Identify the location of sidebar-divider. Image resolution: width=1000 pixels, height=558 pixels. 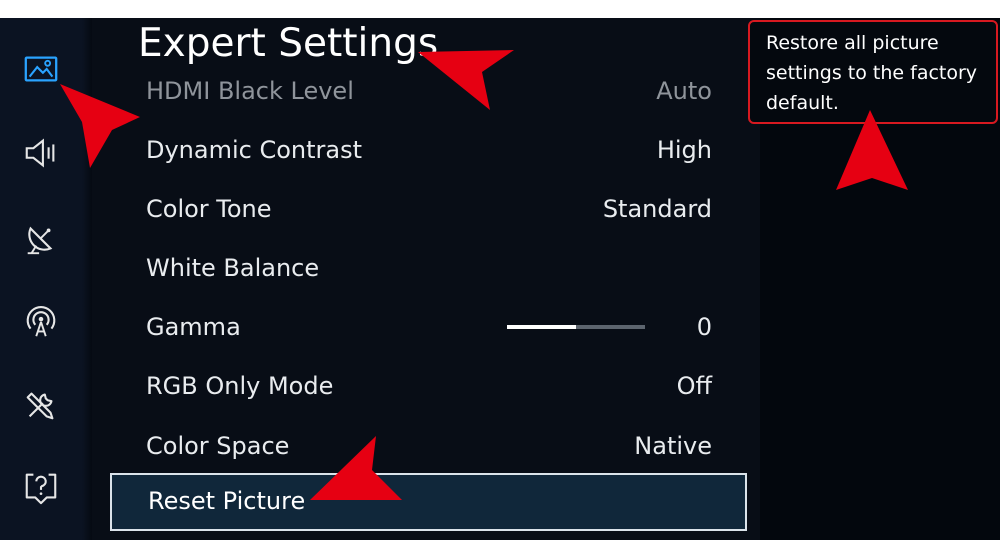
(87, 279).